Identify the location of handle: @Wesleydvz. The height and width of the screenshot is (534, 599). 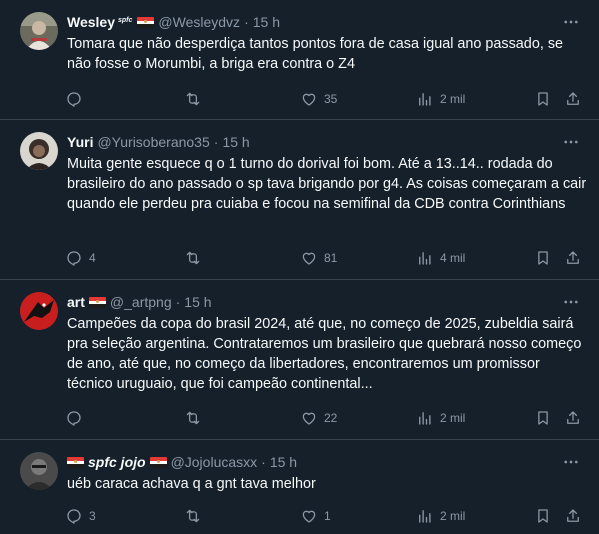
(199, 22).